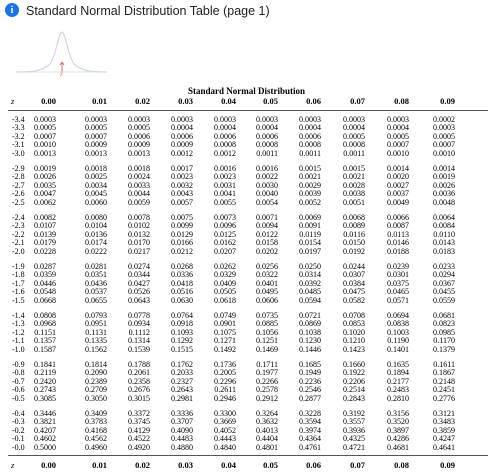  What do you see at coordinates (267, 266) in the screenshot?
I see `table-cell: 0.0256` at bounding box center [267, 266].